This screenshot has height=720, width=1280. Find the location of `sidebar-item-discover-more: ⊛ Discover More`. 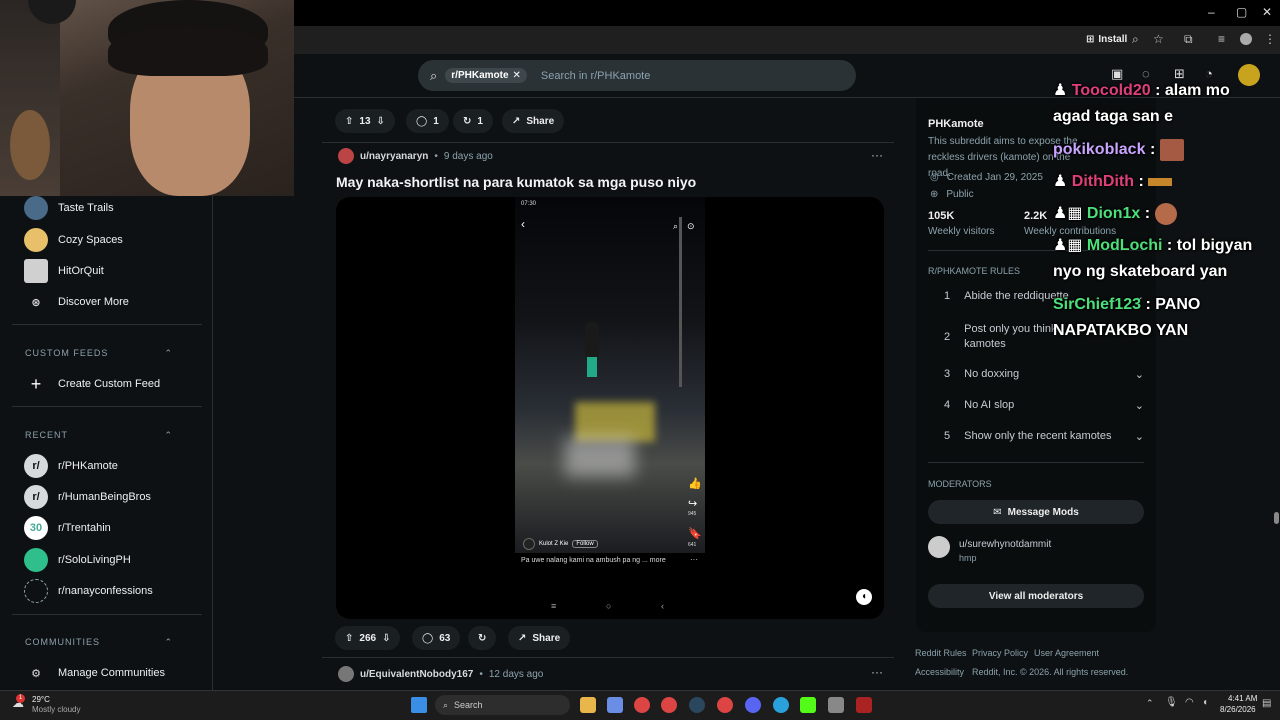

sidebar-item-discover-more: ⊛ Discover More is located at coordinates (76, 302).